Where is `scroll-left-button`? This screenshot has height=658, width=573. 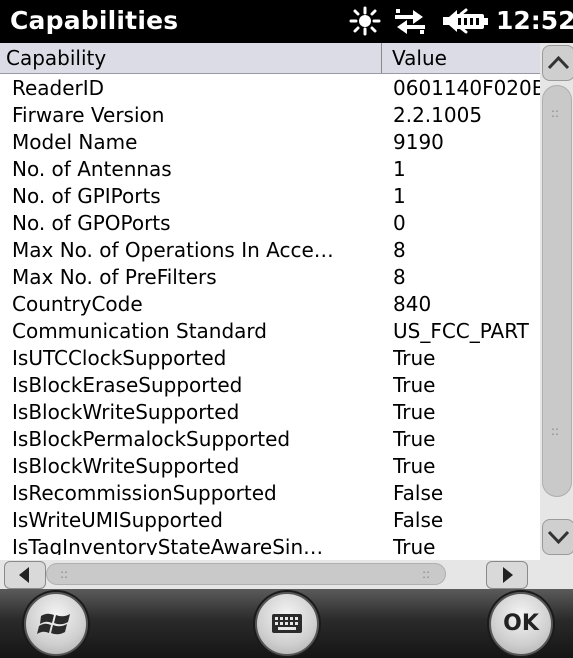 scroll-left-button is located at coordinates (25, 575).